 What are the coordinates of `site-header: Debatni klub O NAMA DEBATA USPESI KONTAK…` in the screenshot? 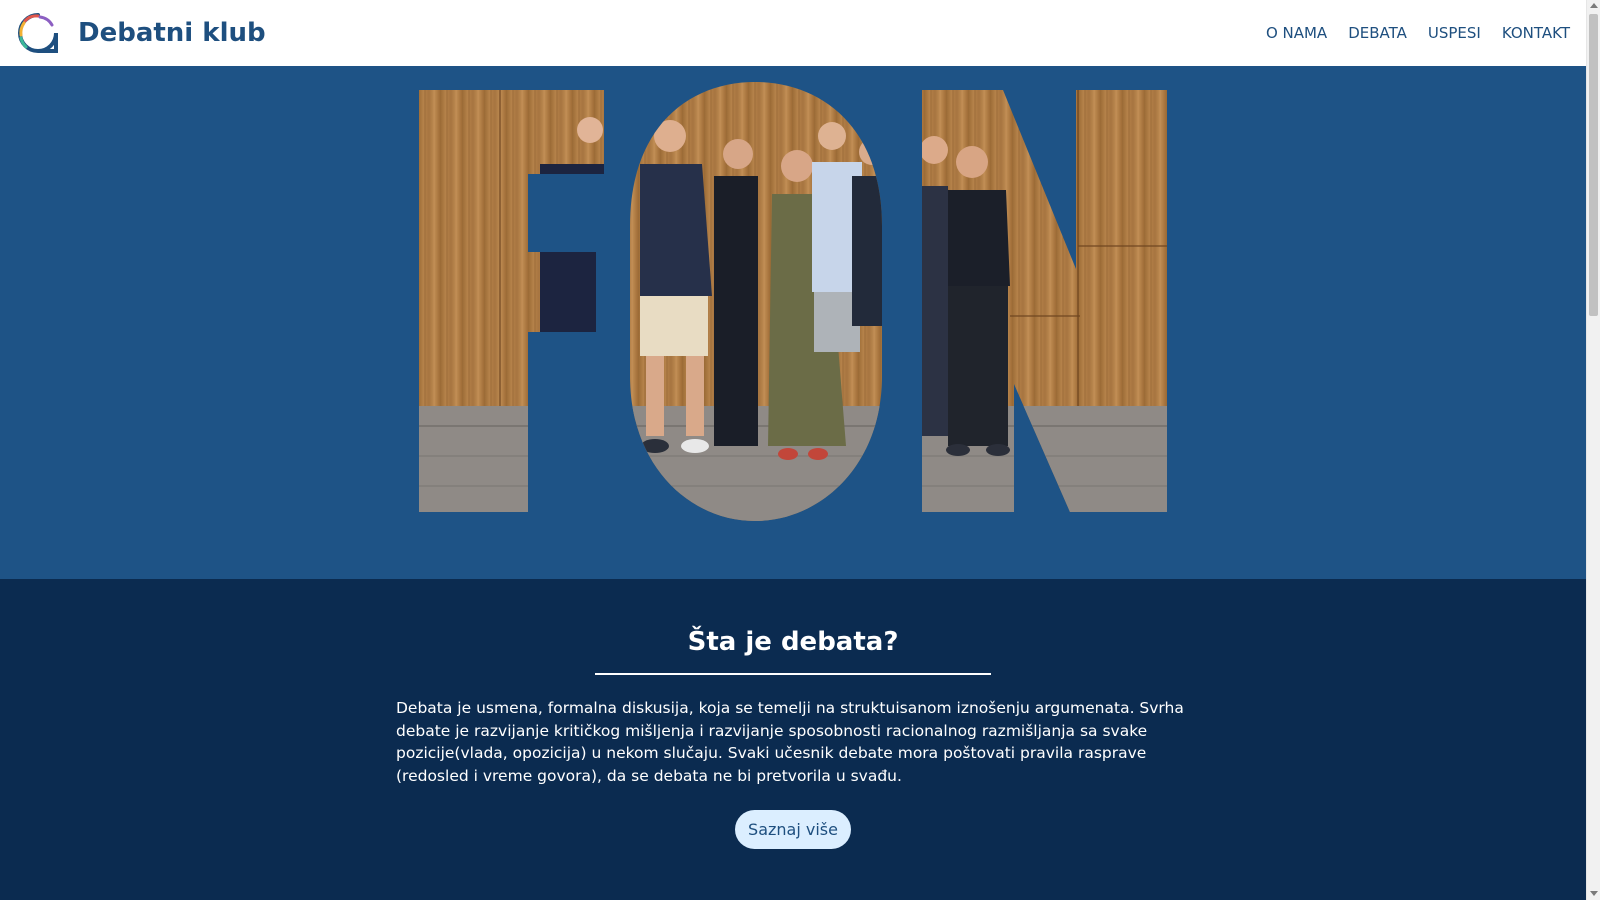 It's located at (793, 33).